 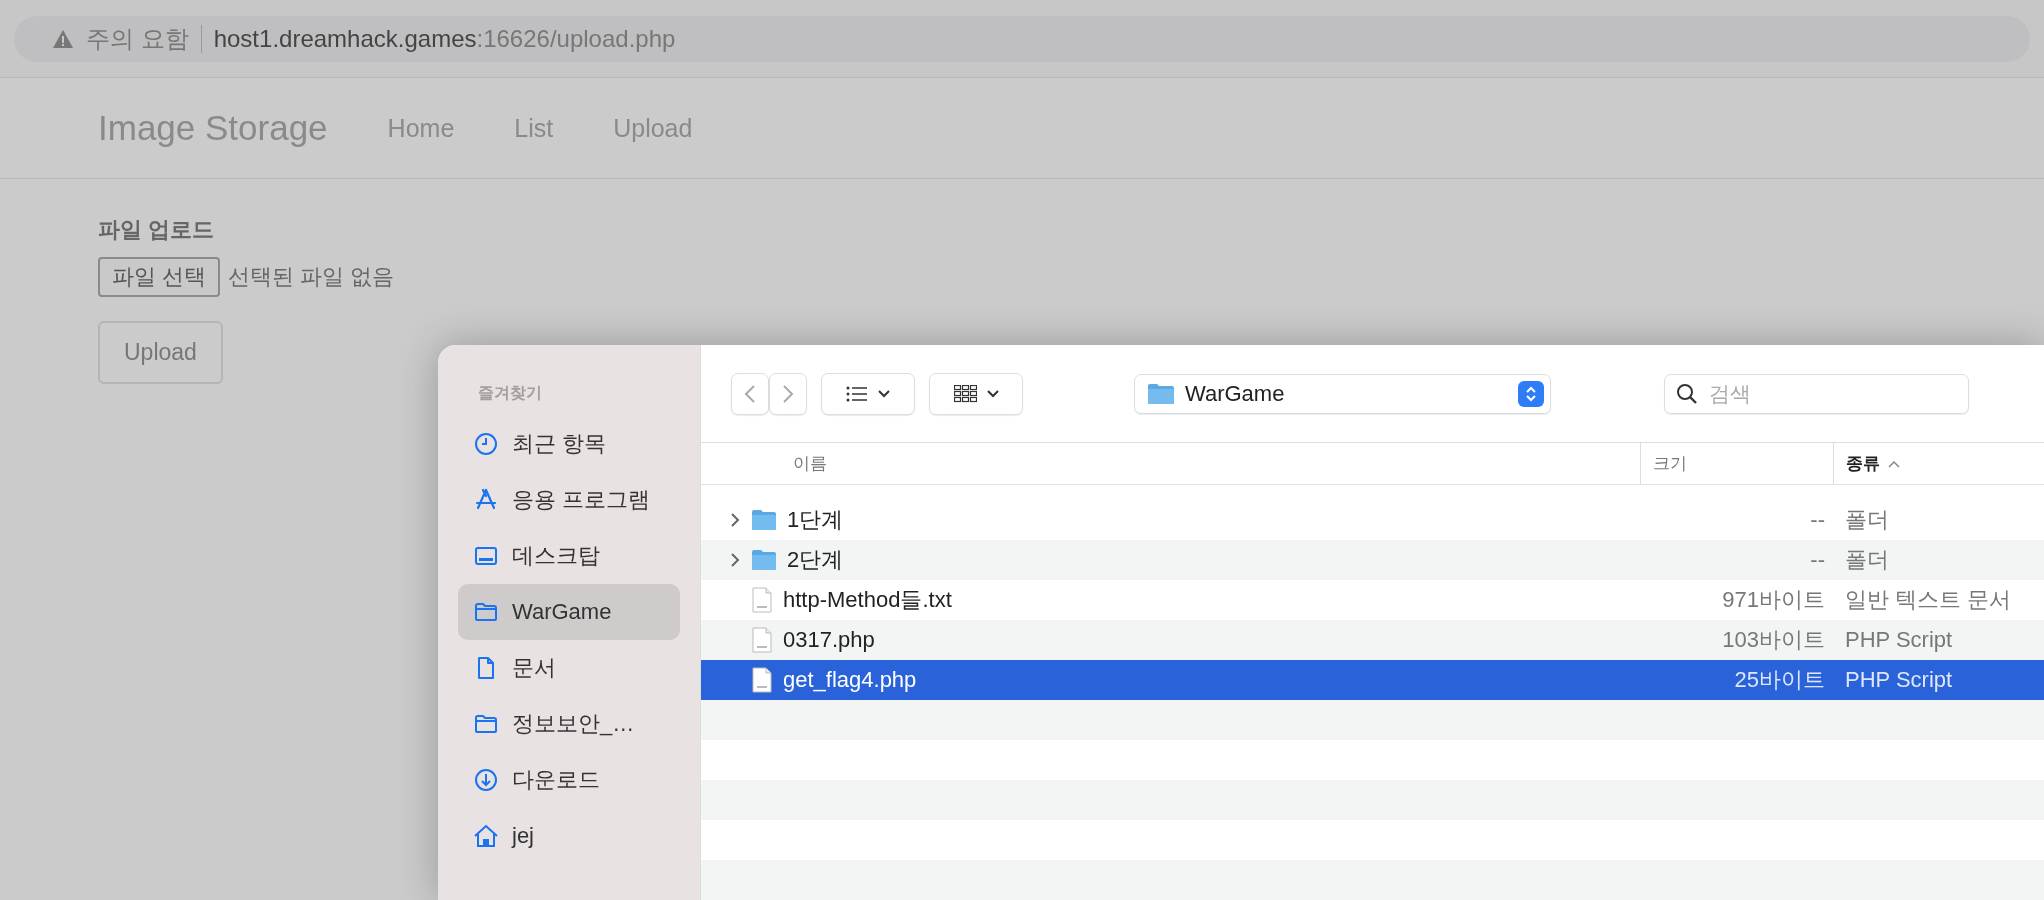 What do you see at coordinates (569, 780) in the screenshot?
I see `sidebar-item: 다운로드` at bounding box center [569, 780].